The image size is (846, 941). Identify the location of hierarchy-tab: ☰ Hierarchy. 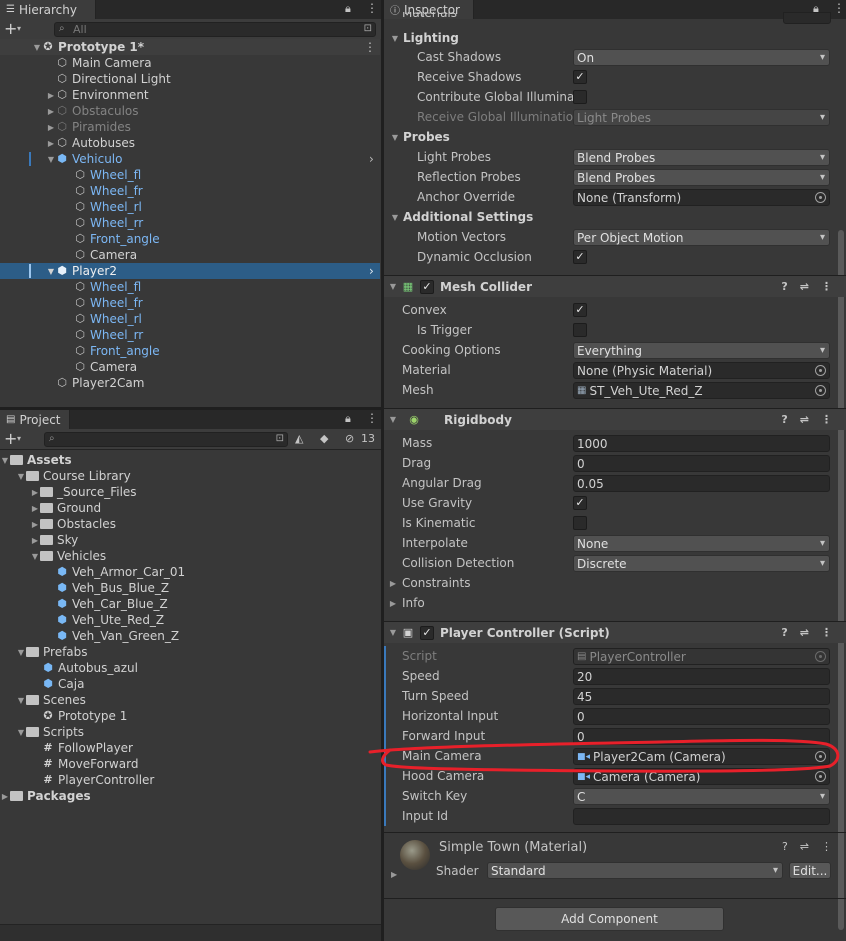
(48, 9).